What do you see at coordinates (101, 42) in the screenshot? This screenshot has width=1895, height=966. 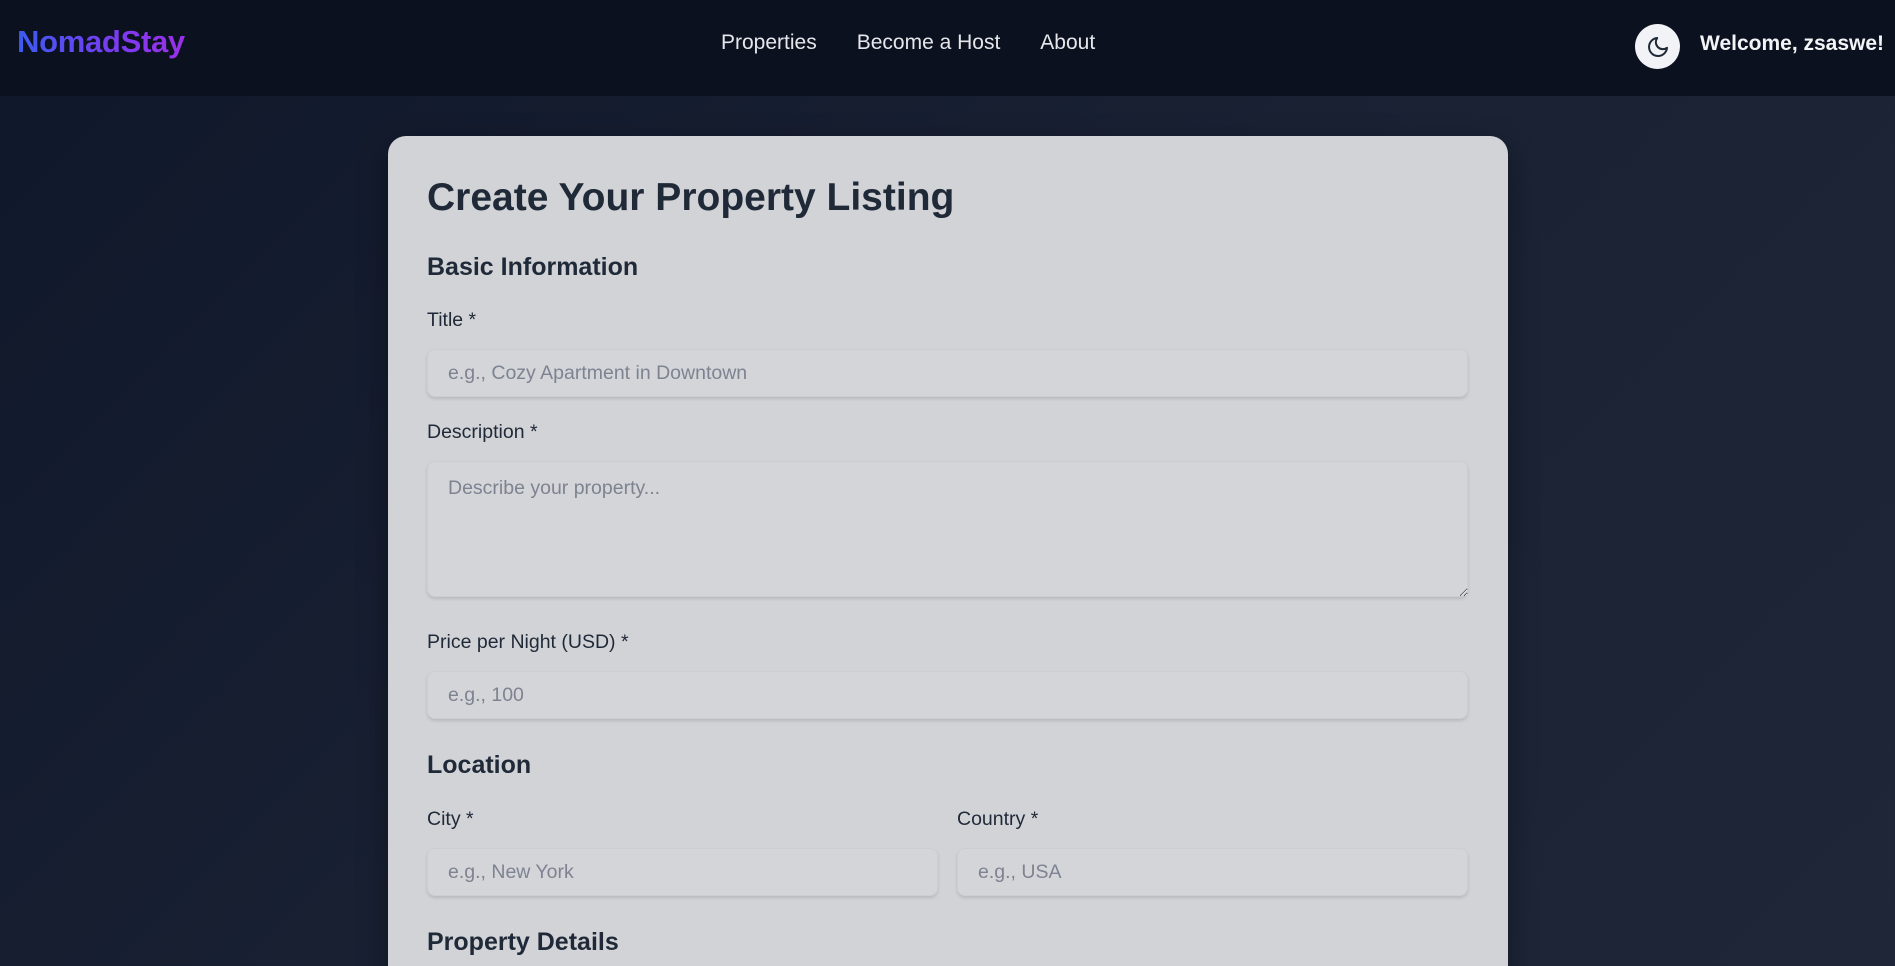 I see `brand-logo: NomadStay` at bounding box center [101, 42].